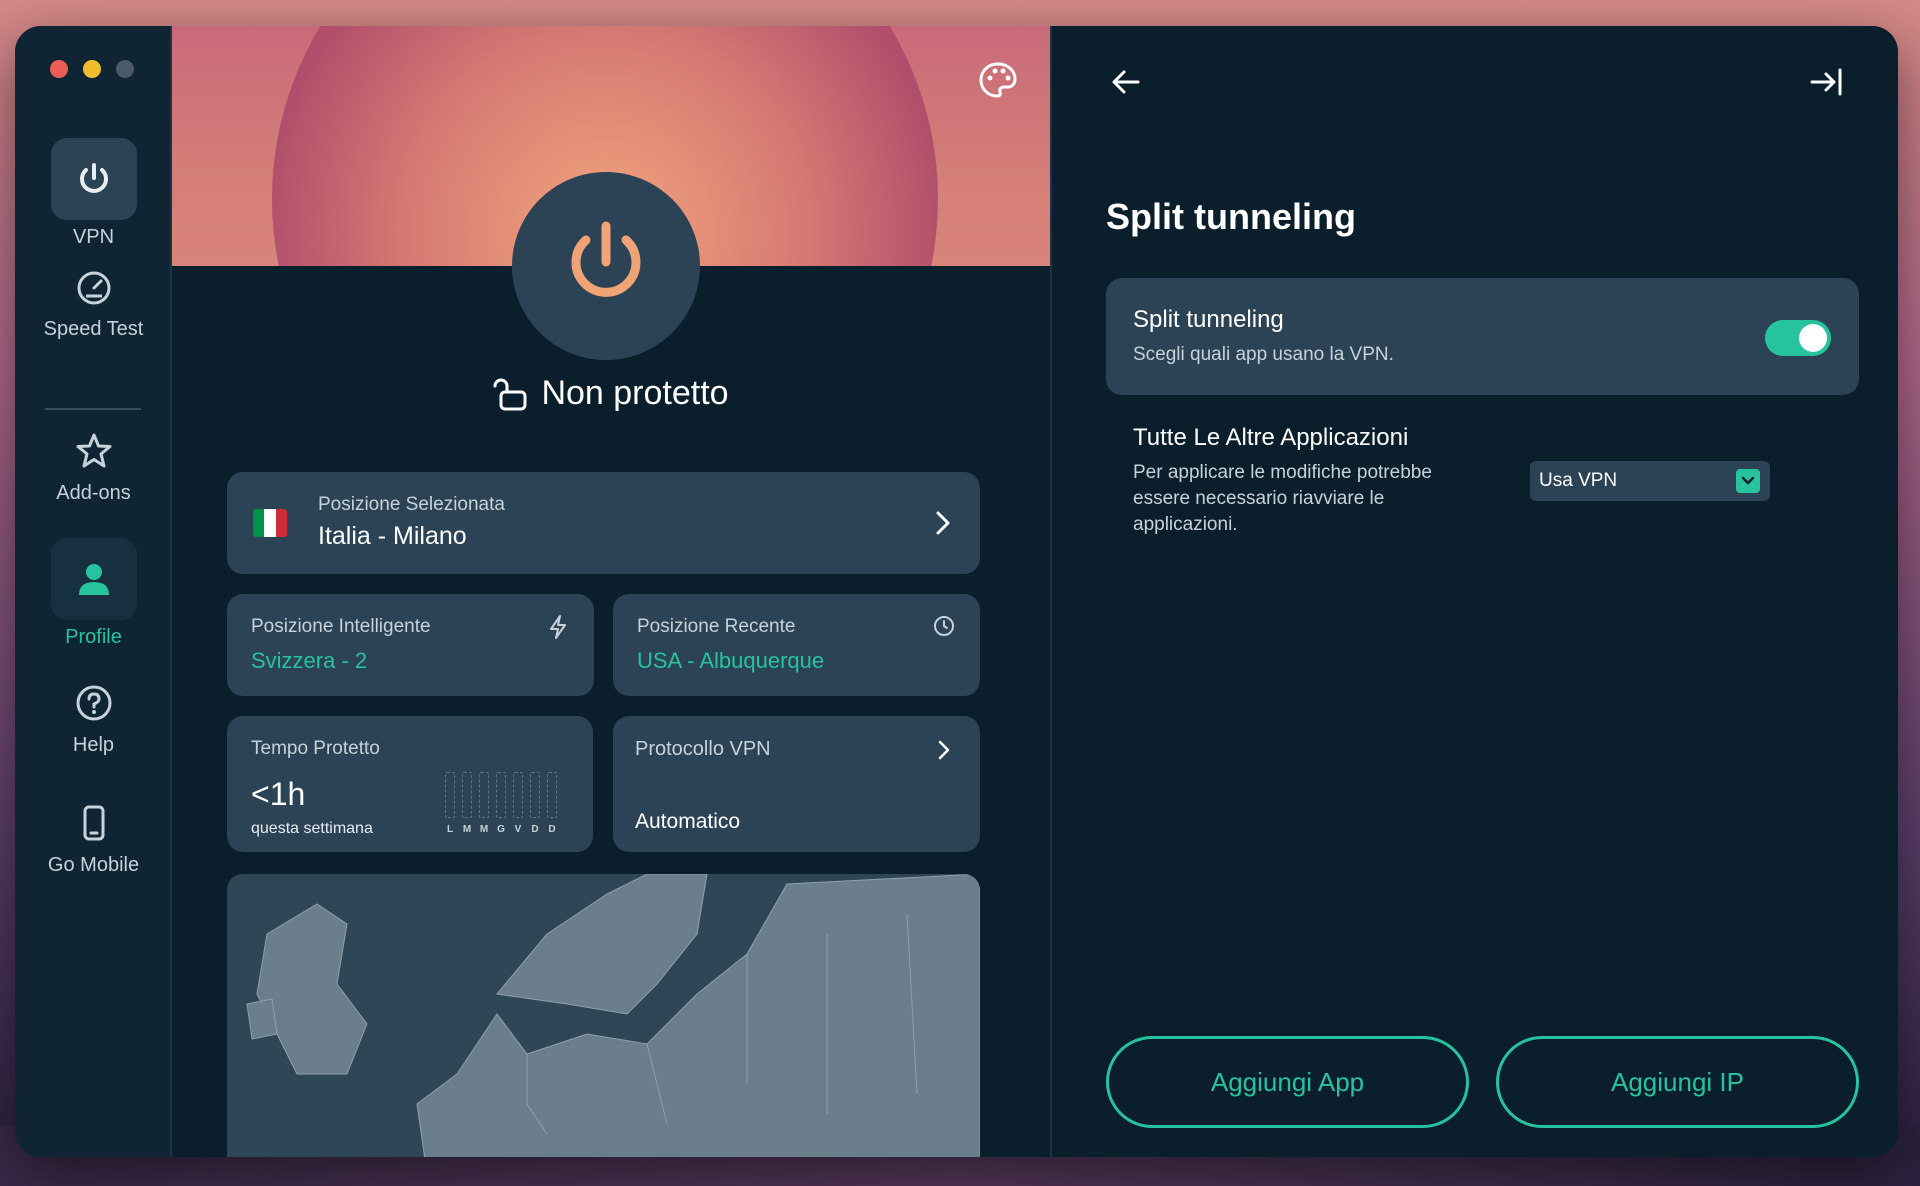  I want to click on minimize-window-button, so click(92, 69).